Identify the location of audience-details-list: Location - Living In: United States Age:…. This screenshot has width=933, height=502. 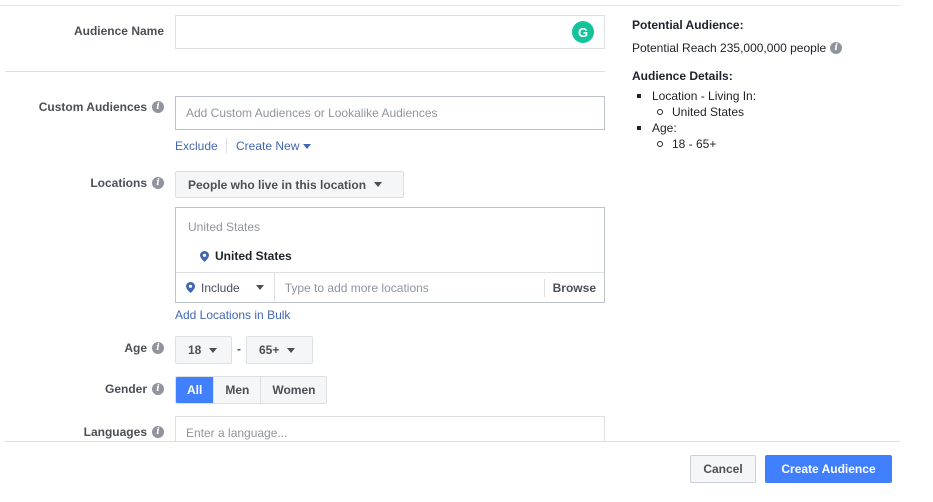
(772, 120).